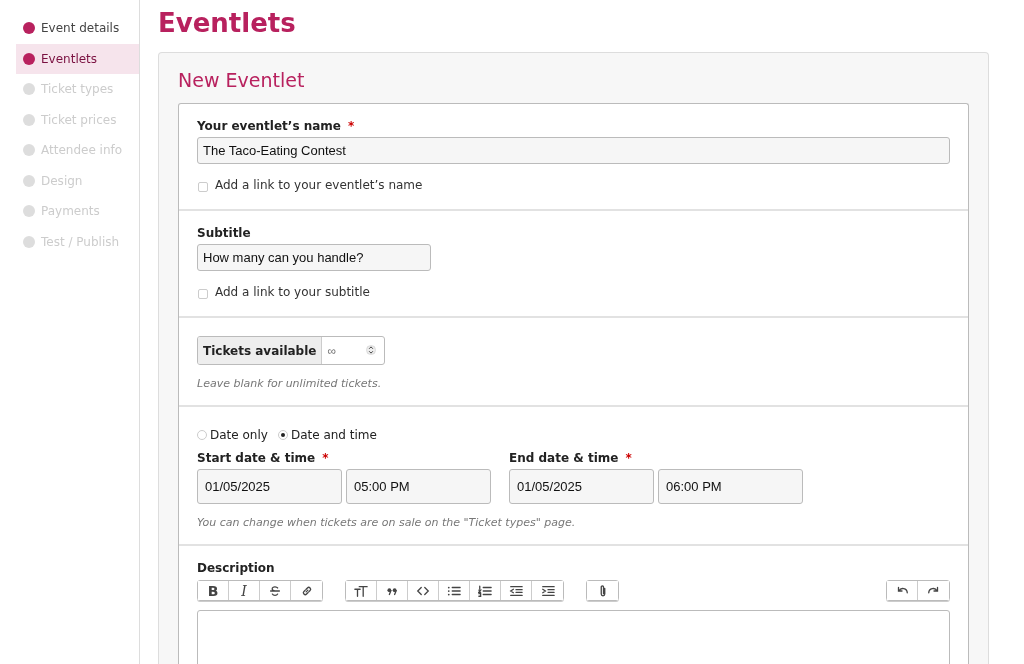 Image resolution: width=1024 pixels, height=664 pixels. Describe the element at coordinates (213, 590) in the screenshot. I see `bold-button: B` at that location.